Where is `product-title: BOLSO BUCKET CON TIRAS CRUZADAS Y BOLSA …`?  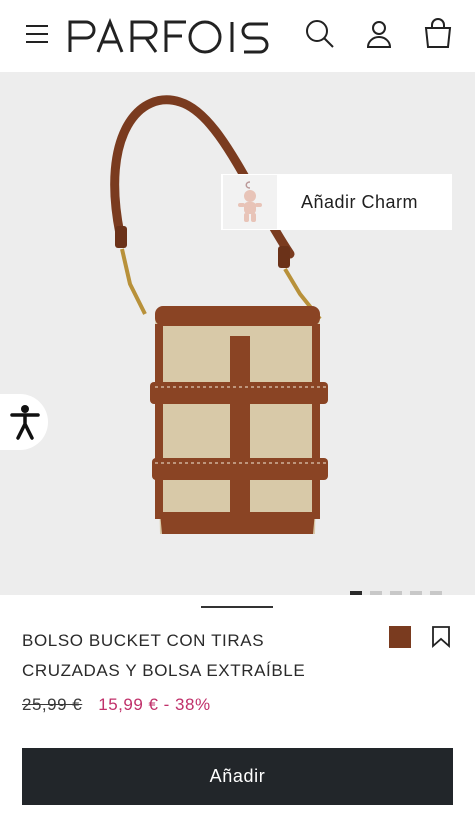
product-title: BOLSO BUCKET CON TIRAS CRUZADAS Y BOLSA … is located at coordinates (164, 655).